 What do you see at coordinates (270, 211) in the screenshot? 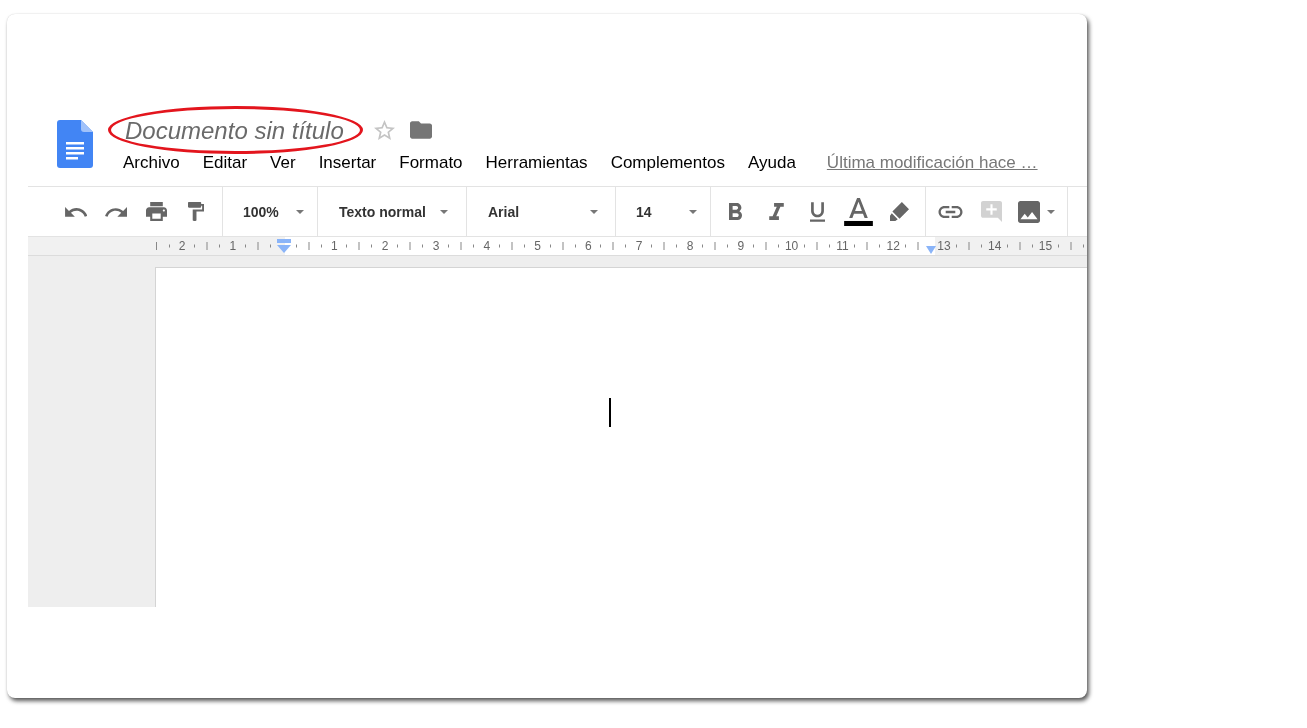
I see `zoom-dropdown: 100%` at bounding box center [270, 211].